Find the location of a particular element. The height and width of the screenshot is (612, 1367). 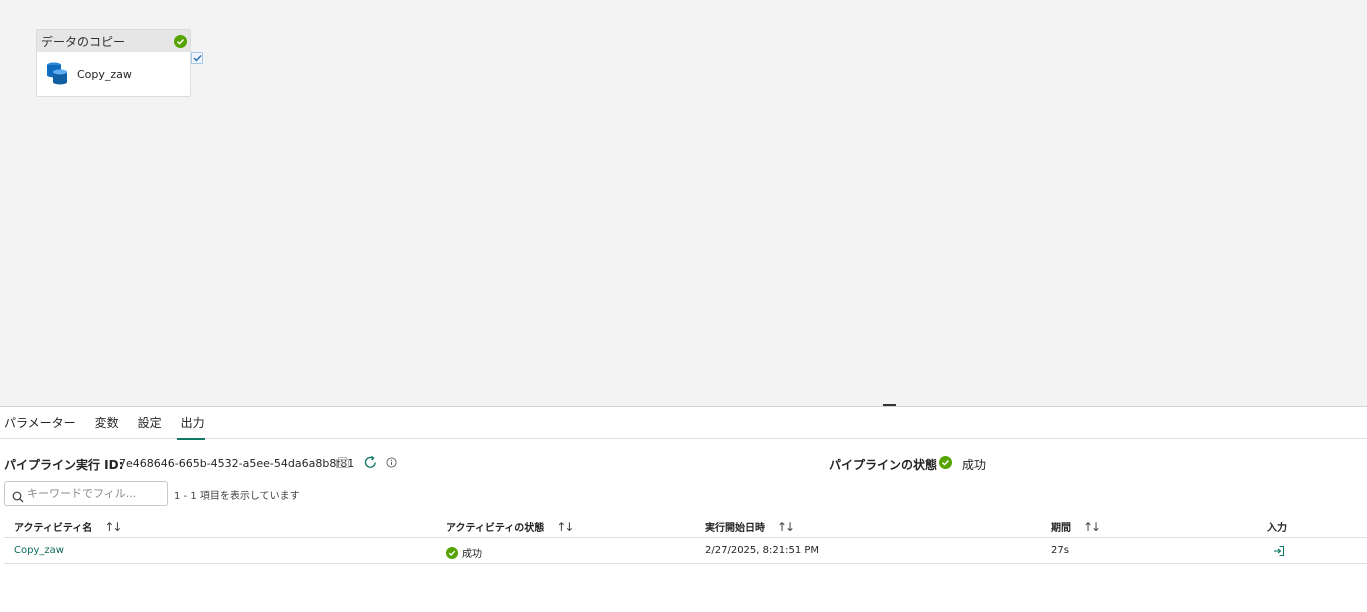

keyword-filter-input is located at coordinates (96, 493).